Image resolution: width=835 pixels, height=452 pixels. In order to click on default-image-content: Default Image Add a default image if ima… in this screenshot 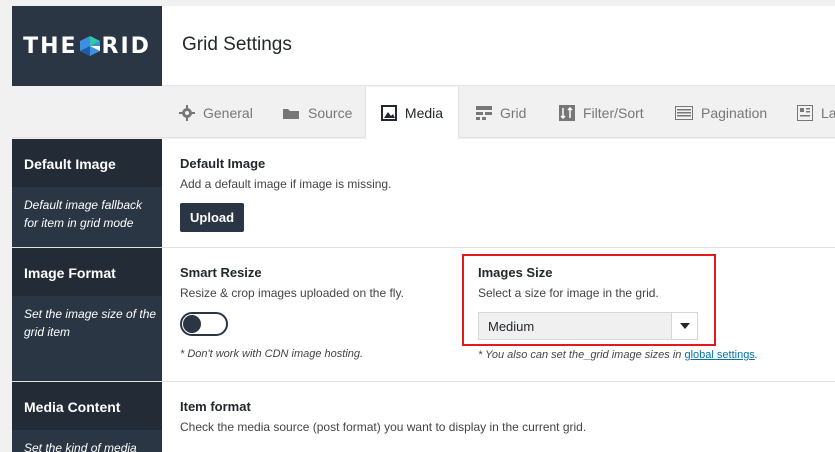, I will do `click(285, 173)`.